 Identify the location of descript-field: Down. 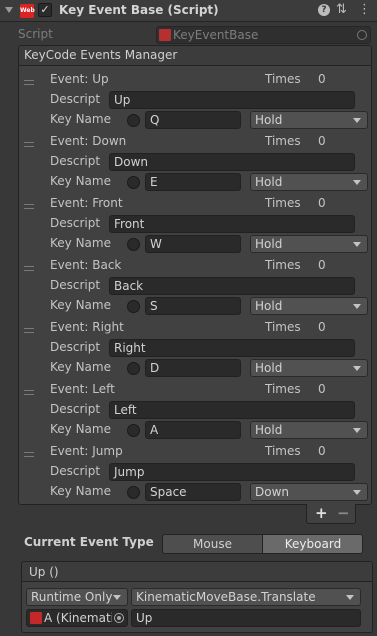
(232, 162).